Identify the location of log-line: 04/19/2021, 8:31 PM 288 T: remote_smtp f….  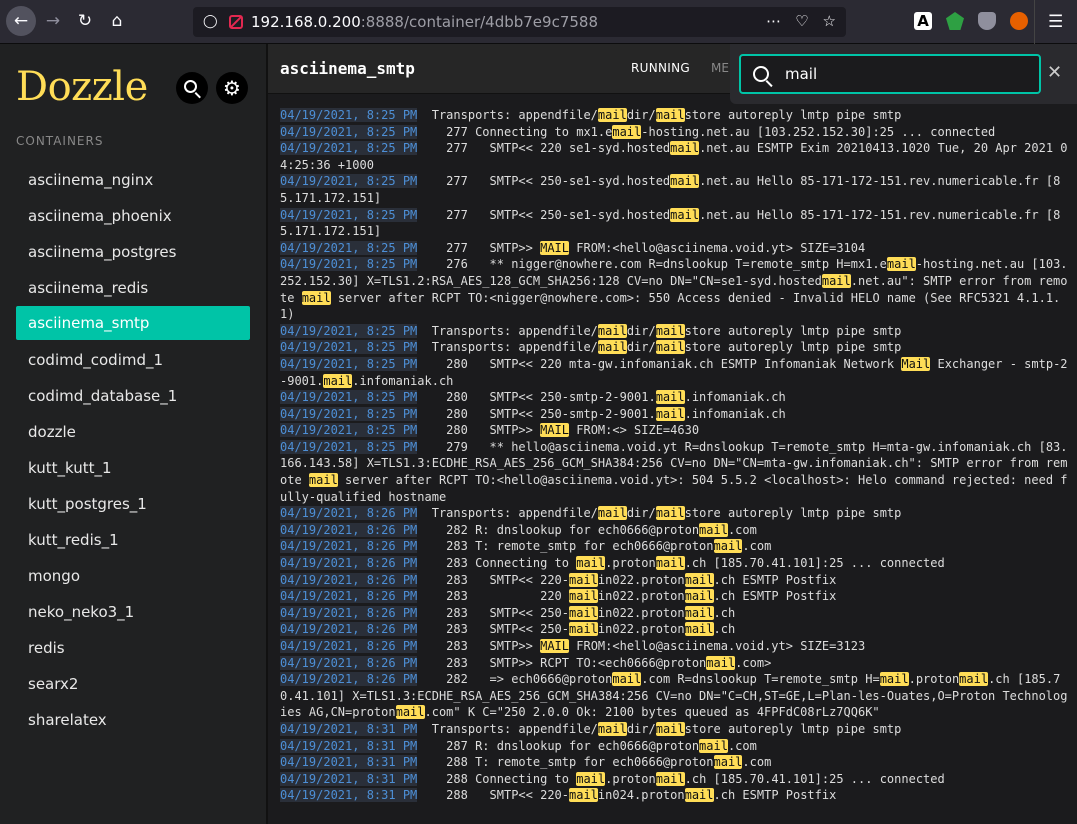
(675, 762).